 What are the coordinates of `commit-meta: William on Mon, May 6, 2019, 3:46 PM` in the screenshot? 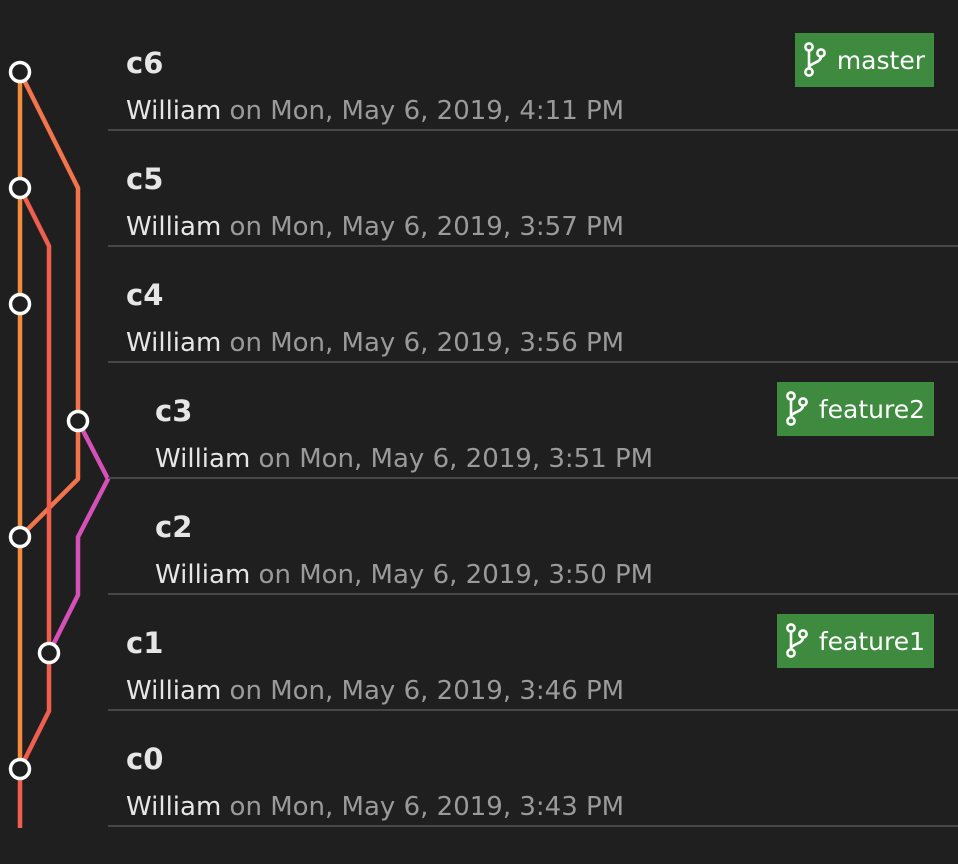 It's located at (375, 691).